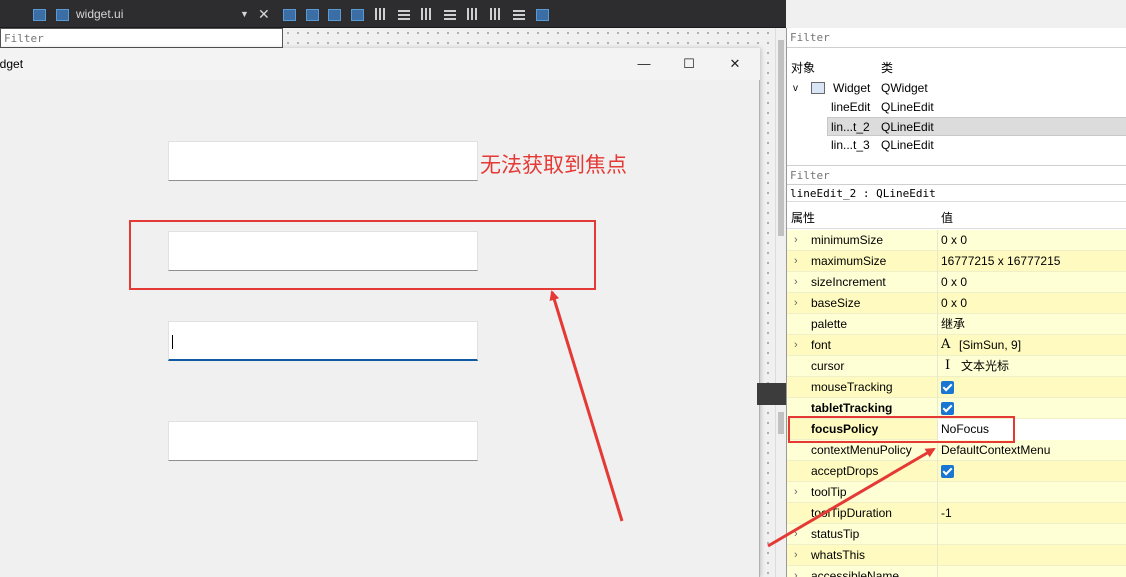  Describe the element at coordinates (835, 534) in the screenshot. I see `property-name: statusTip` at that location.